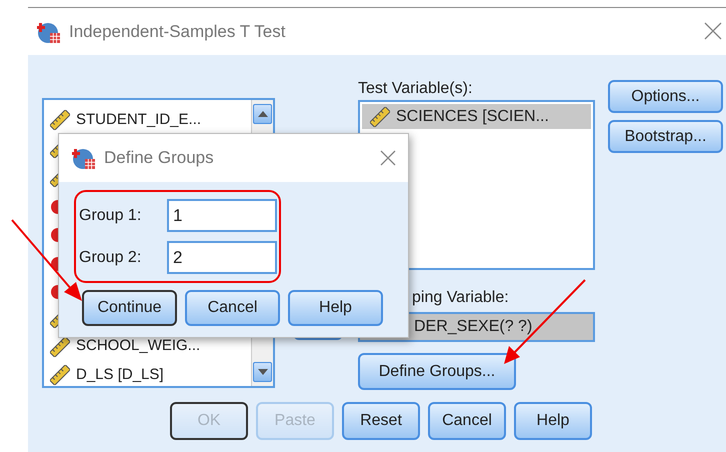 This screenshot has width=726, height=452. Describe the element at coordinates (159, 158) in the screenshot. I see `dialog-title: Define Groups` at that location.